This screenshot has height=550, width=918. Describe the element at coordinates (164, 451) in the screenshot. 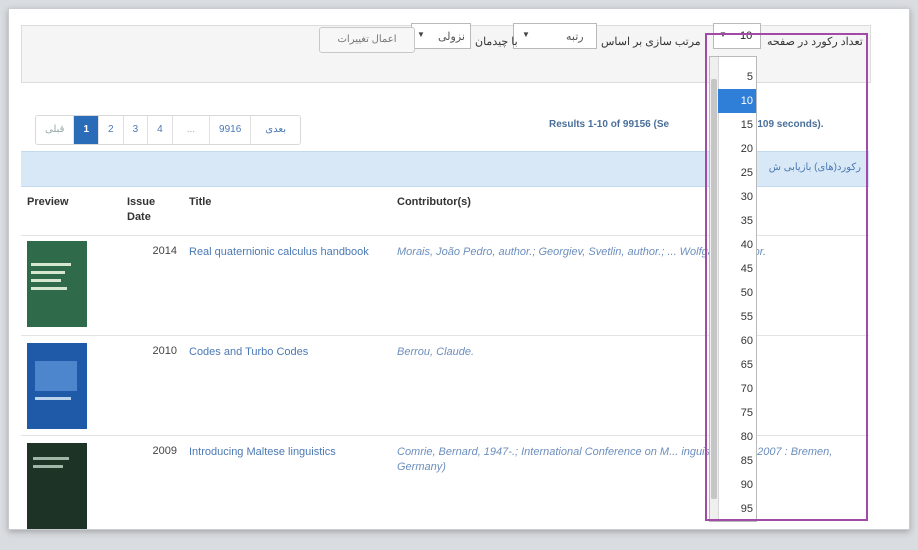

I see `row-issue-date: 2009` at that location.